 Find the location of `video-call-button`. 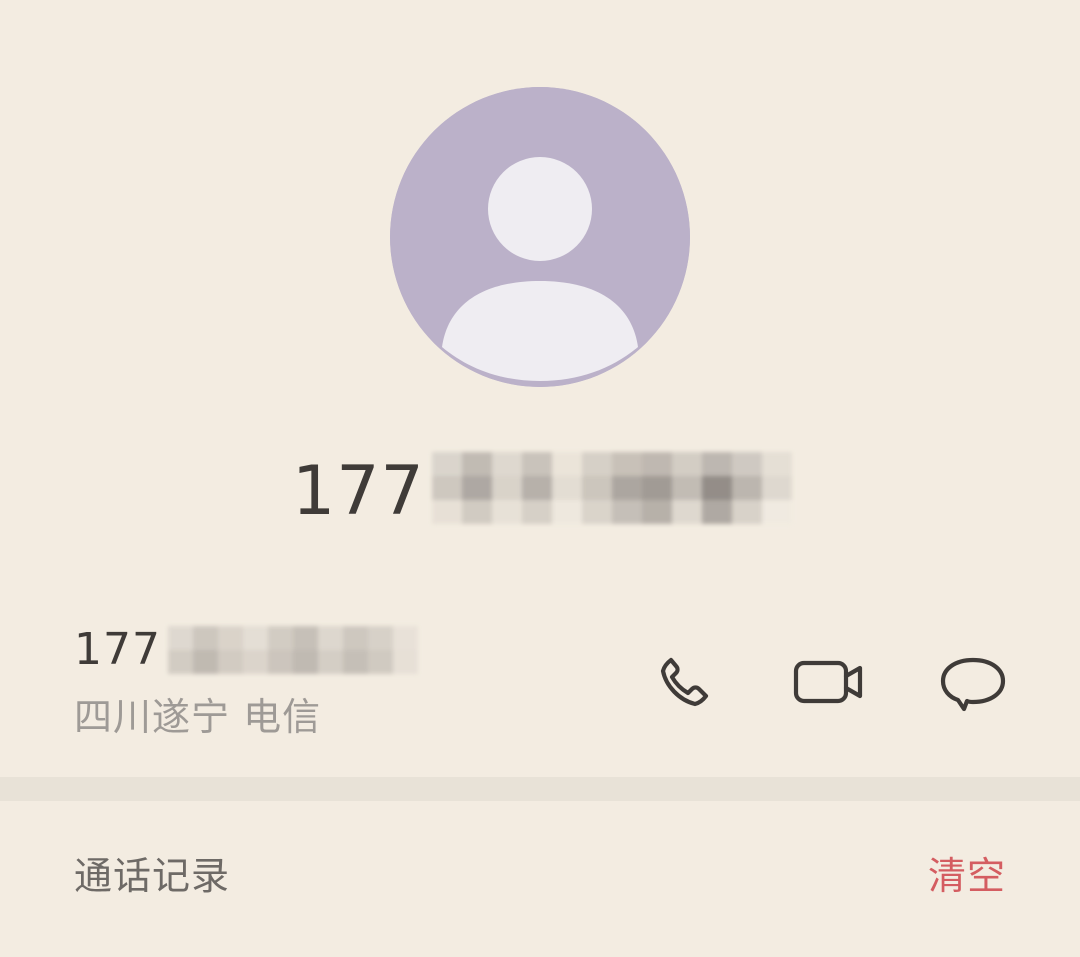

video-call-button is located at coordinates (828, 682).